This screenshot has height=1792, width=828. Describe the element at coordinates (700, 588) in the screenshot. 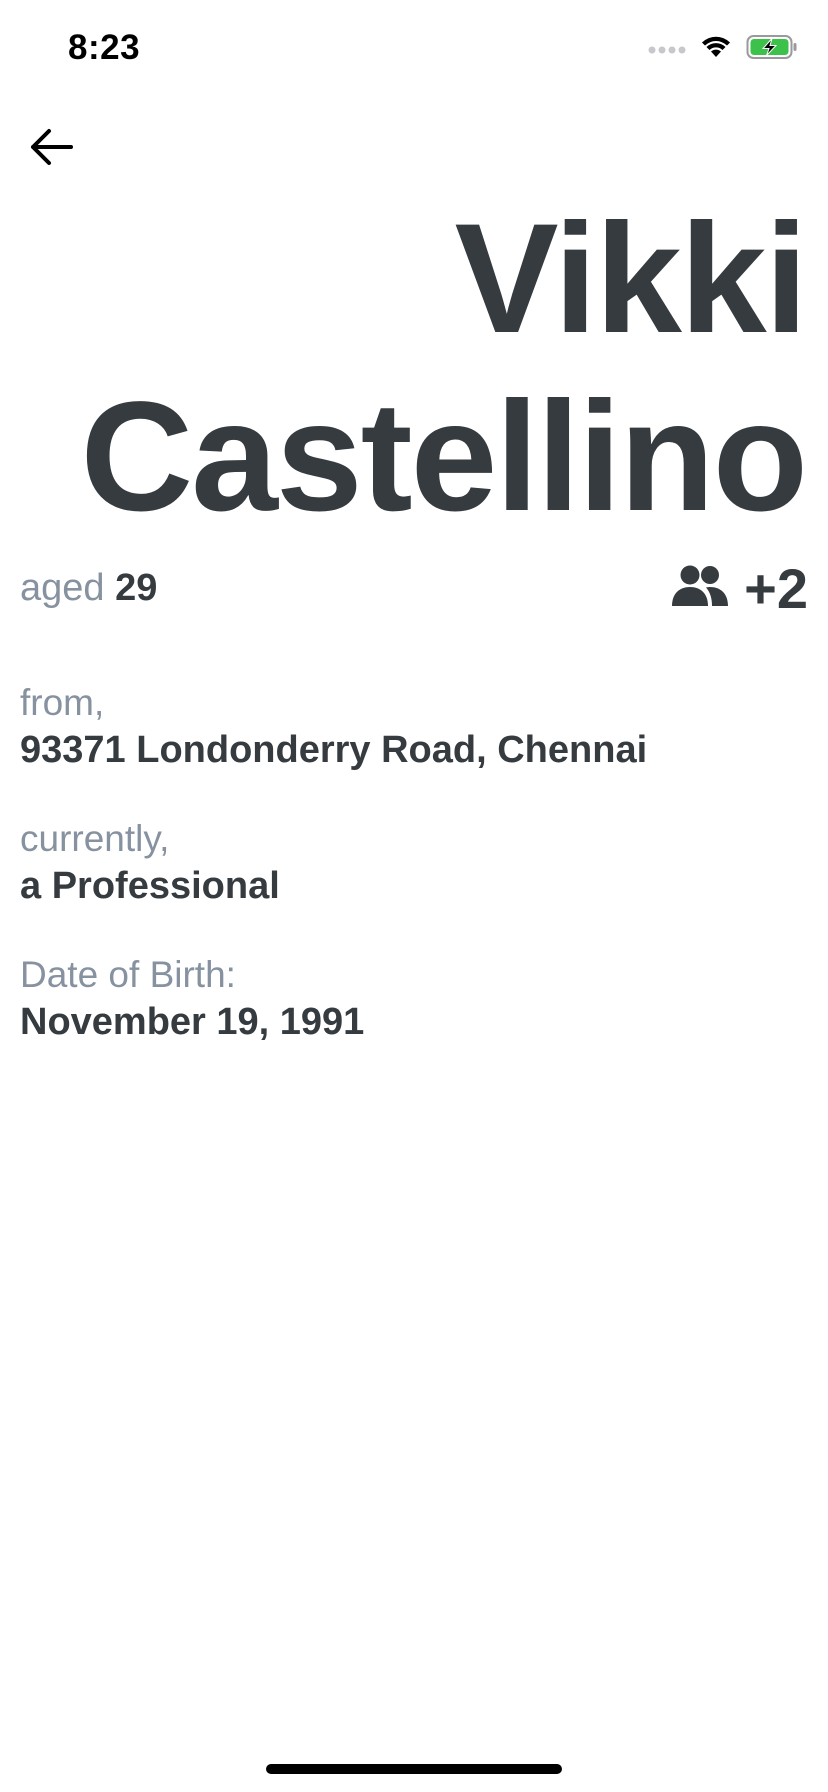

I see `users-icon` at that location.